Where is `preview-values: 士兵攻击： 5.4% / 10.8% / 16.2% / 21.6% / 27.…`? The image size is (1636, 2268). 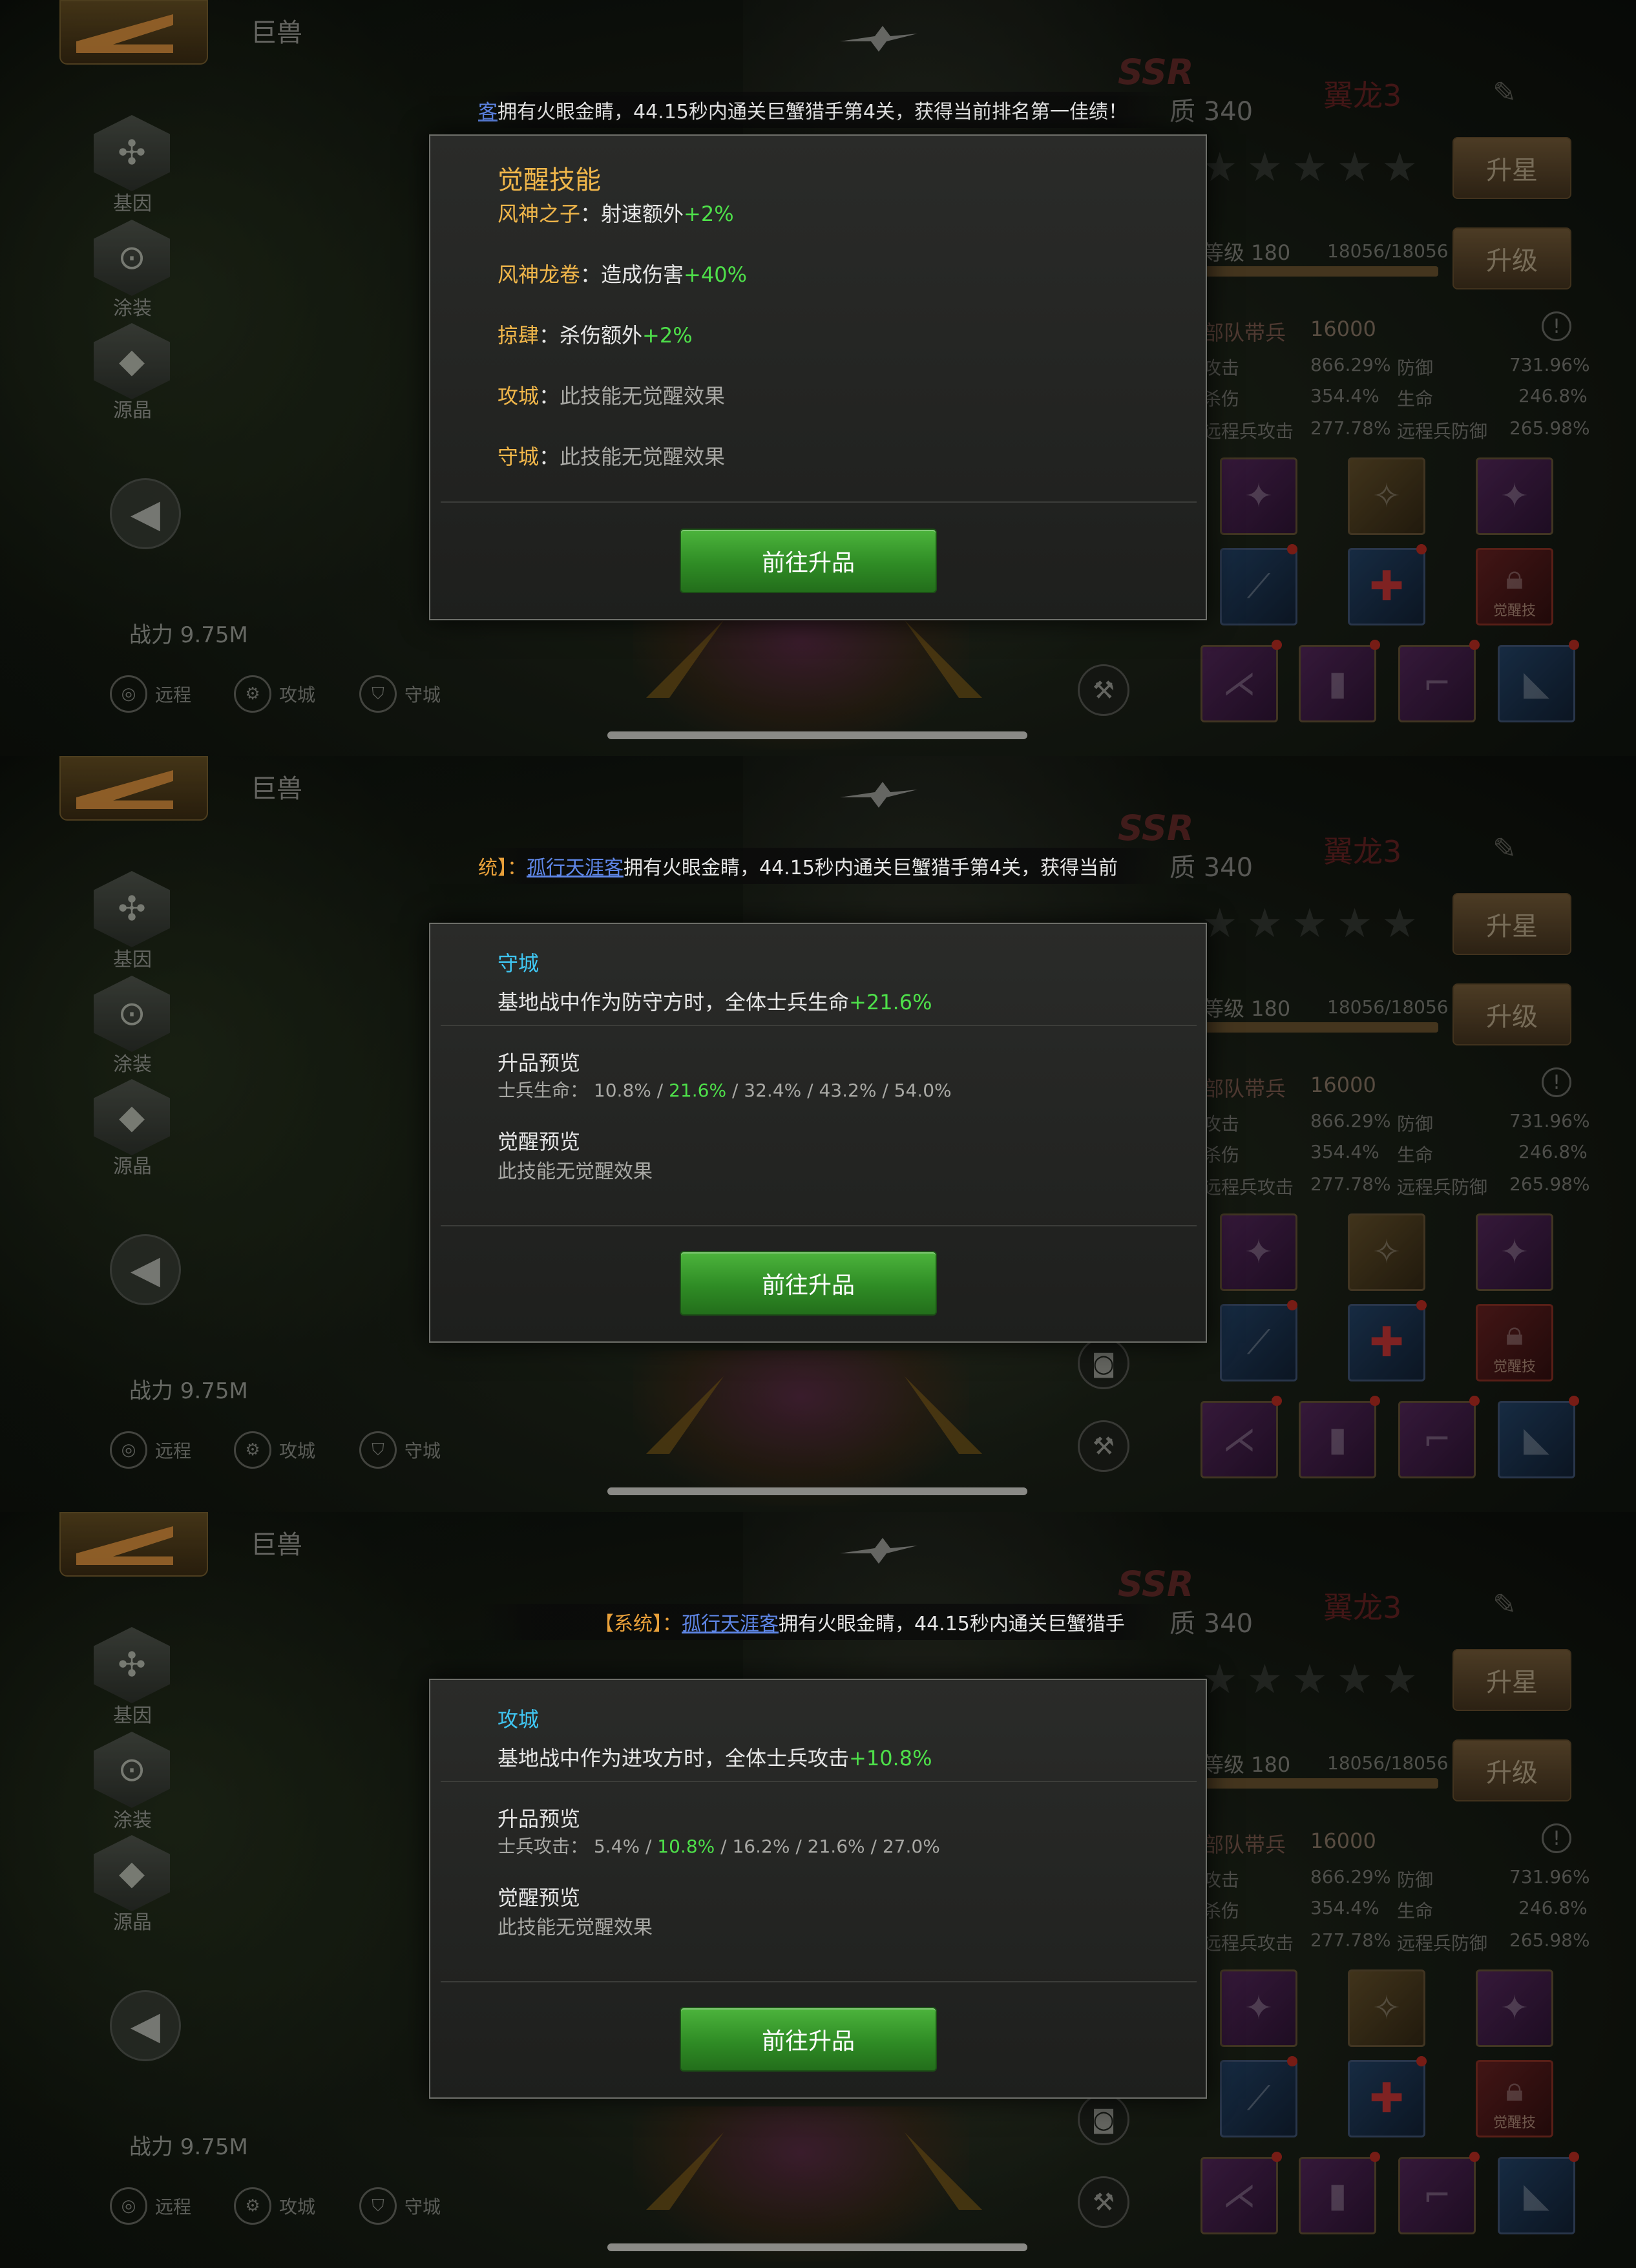 preview-values: 士兵攻击： 5.4% / 10.8% / 16.2% / 21.6% / 27.… is located at coordinates (719, 1847).